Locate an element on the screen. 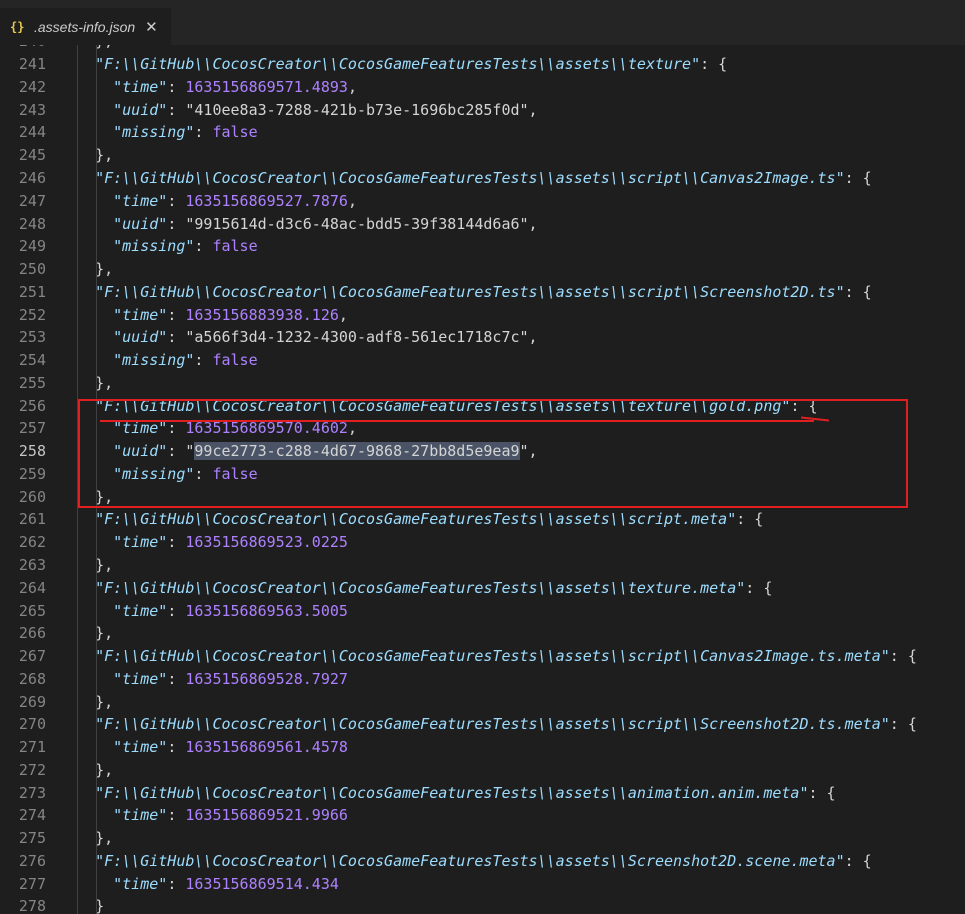  code-line: 250 }, is located at coordinates (482, 269).